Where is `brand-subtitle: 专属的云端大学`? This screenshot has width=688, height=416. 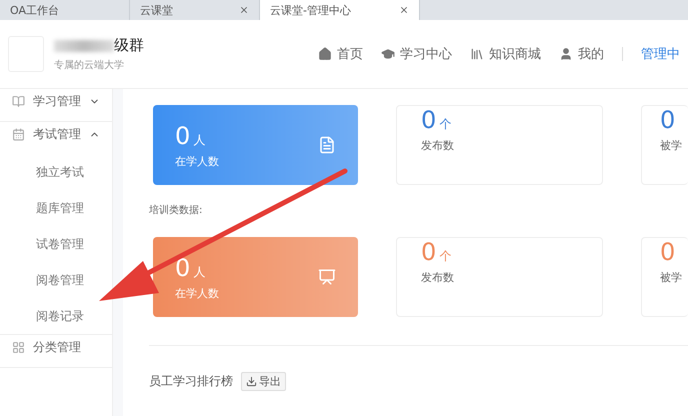
brand-subtitle: 专属的云端大学 is located at coordinates (89, 65).